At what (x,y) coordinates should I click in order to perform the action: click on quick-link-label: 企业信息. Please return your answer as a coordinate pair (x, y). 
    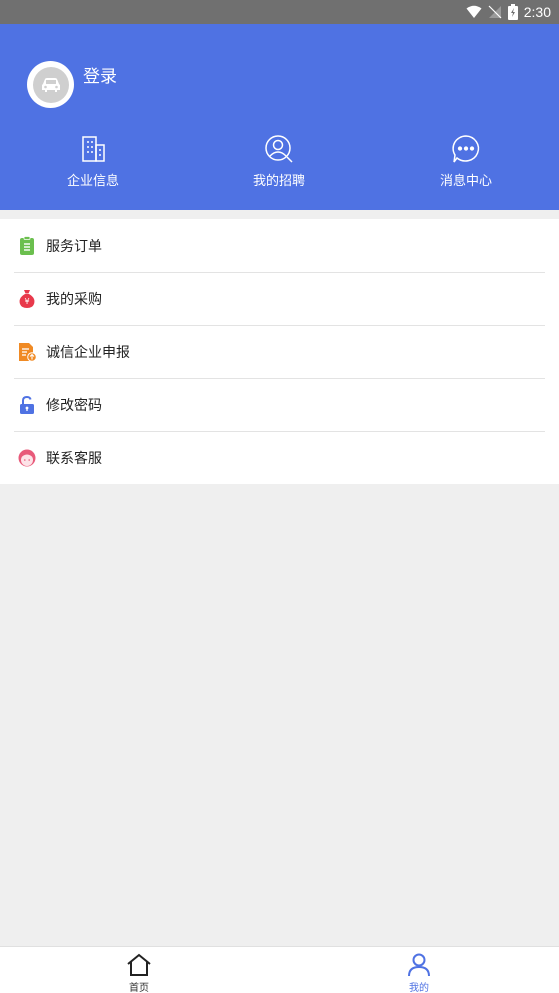
    Looking at the image, I should click on (92, 181).